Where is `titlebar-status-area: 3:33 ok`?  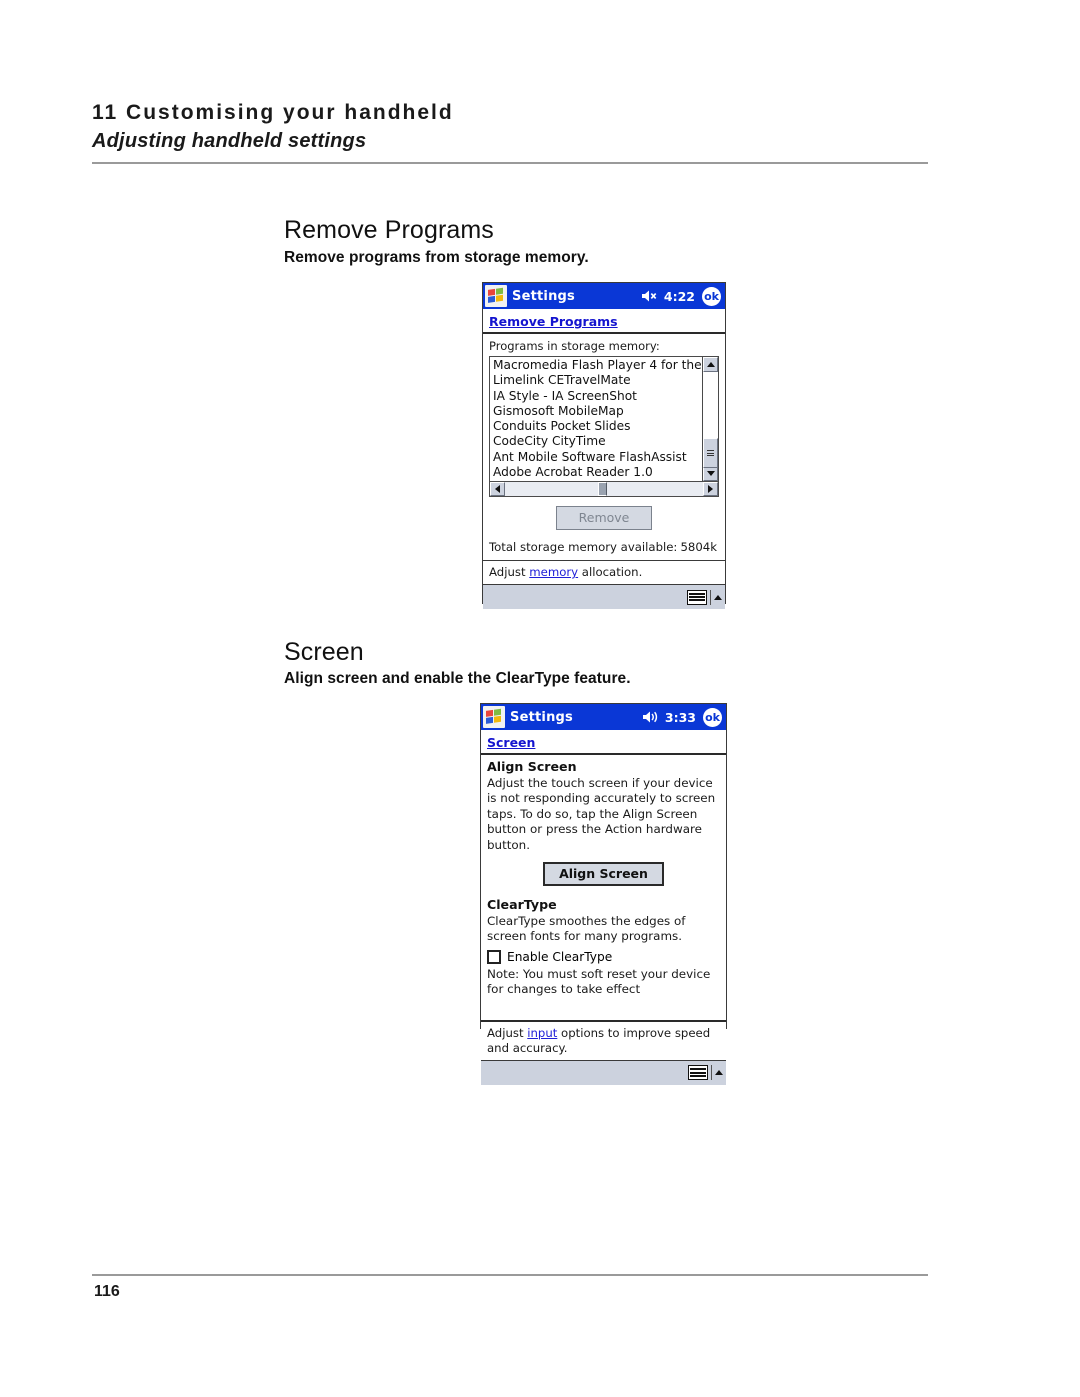 titlebar-status-area: 3:33 ok is located at coordinates (682, 717).